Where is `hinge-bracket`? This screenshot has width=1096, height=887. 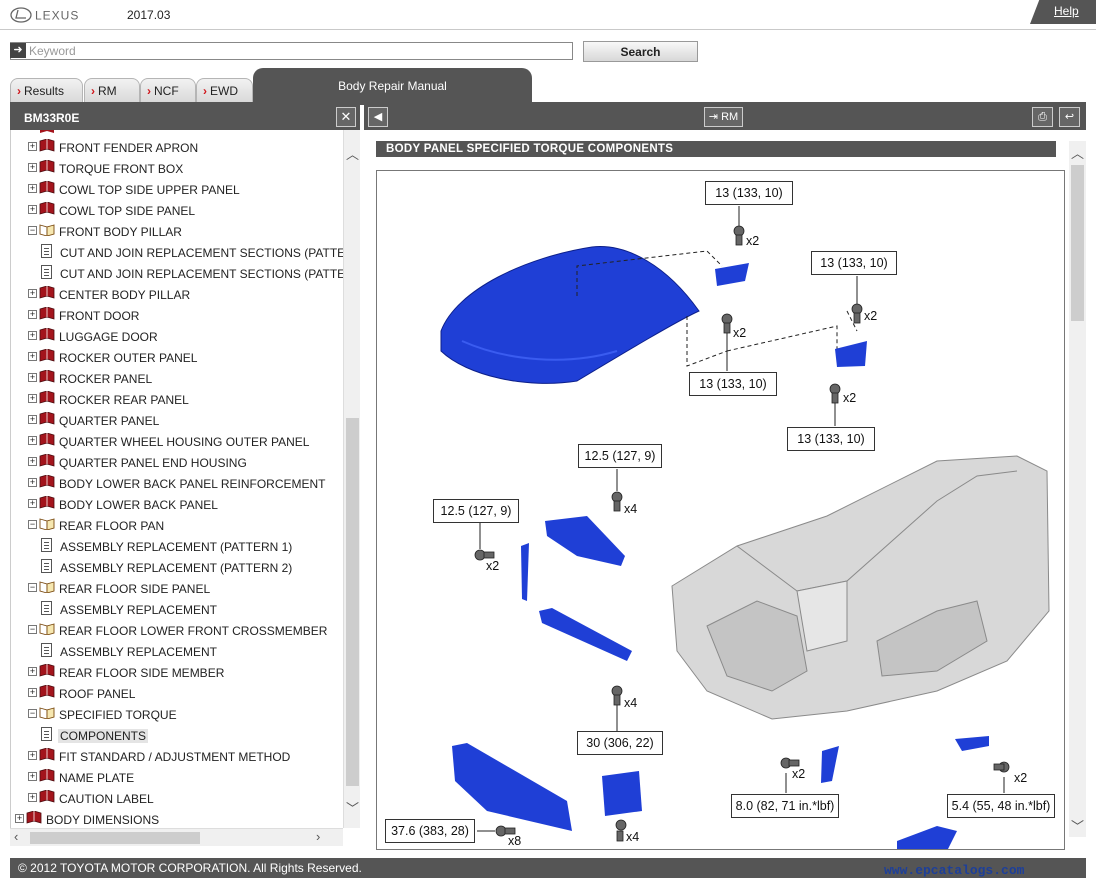 hinge-bracket is located at coordinates (732, 274).